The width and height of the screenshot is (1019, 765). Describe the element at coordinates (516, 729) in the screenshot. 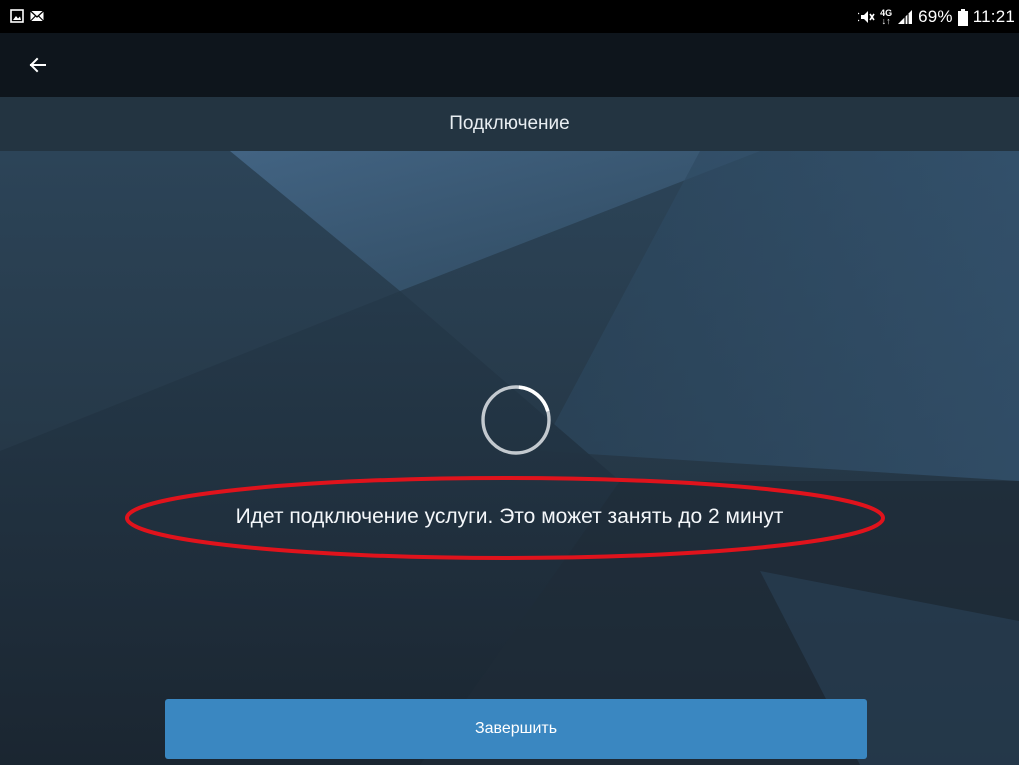

I see `finish-button: Завершить` at that location.